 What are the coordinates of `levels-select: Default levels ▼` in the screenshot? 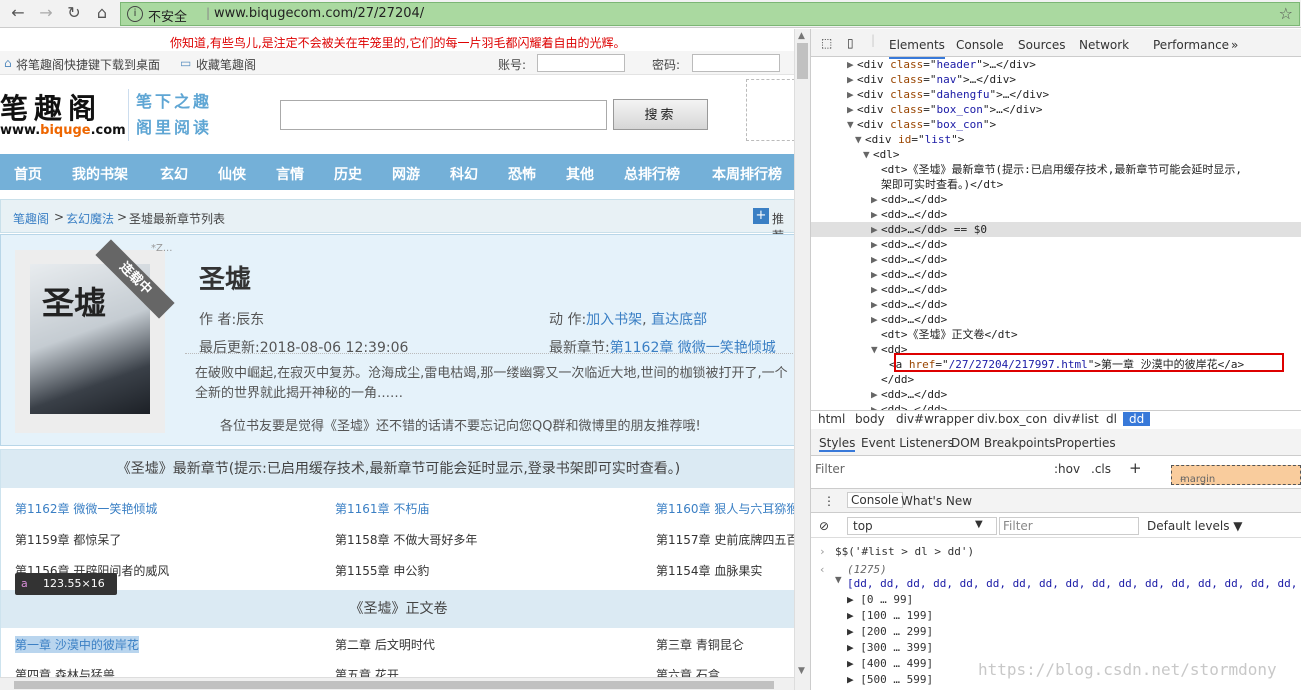 It's located at (1195, 526).